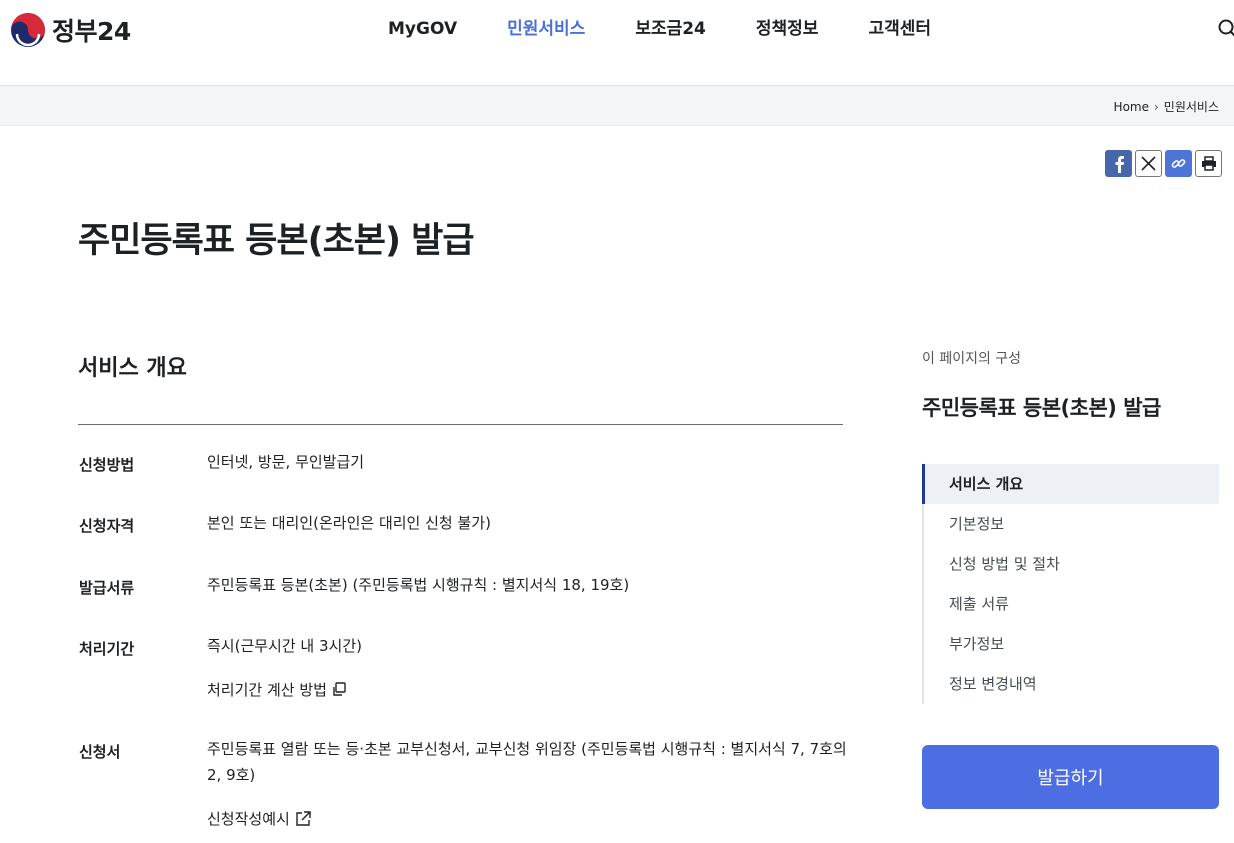  Describe the element at coordinates (286, 462) in the screenshot. I see `value-apply-method: 인터넷, 방문, 무인발급기` at that location.